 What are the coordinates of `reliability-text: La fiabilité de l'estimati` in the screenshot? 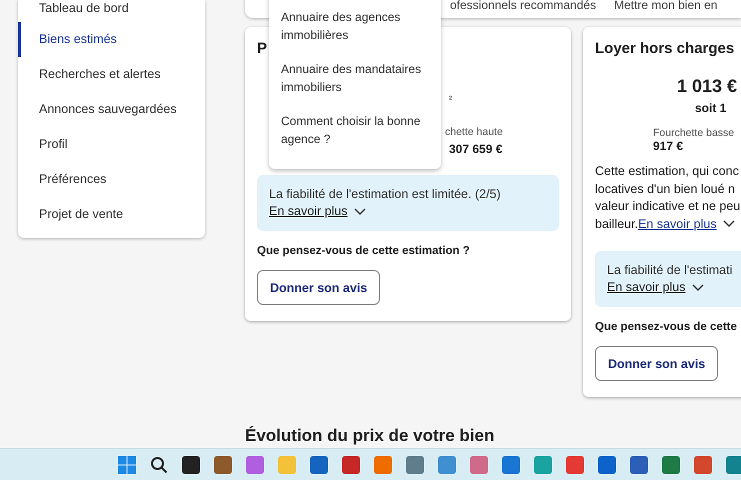 It's located at (670, 270).